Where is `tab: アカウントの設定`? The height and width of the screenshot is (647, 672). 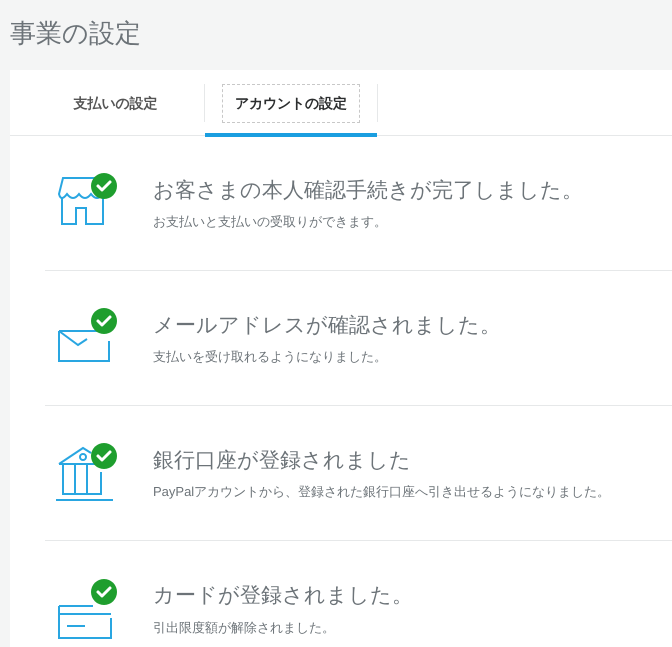
tab: アカウントの設定 is located at coordinates (291, 103).